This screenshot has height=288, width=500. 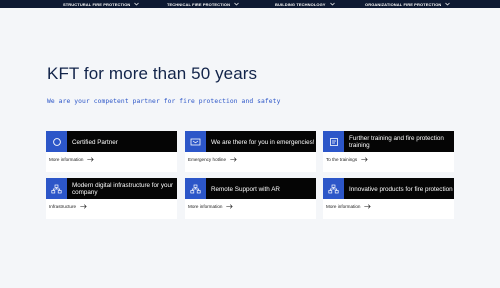 What do you see at coordinates (195, 141) in the screenshot?
I see `emergency-icon` at bounding box center [195, 141].